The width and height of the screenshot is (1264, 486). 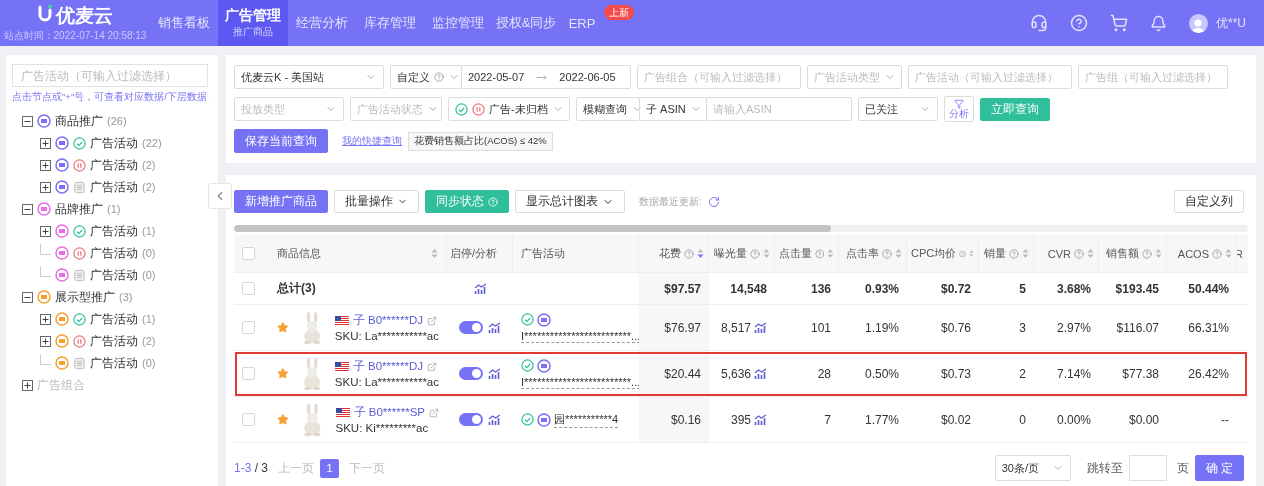 What do you see at coordinates (220, 196) in the screenshot?
I see `collapse-sidebar-button` at bounding box center [220, 196].